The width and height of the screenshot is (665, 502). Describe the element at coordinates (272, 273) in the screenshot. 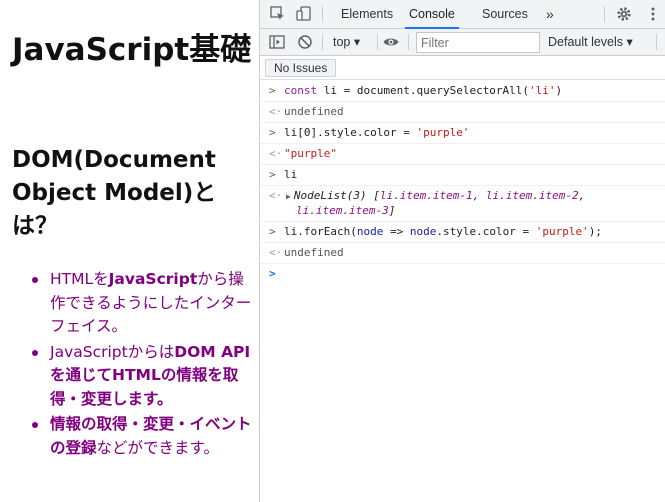

I see `prompt-chevron-icon: >` at that location.